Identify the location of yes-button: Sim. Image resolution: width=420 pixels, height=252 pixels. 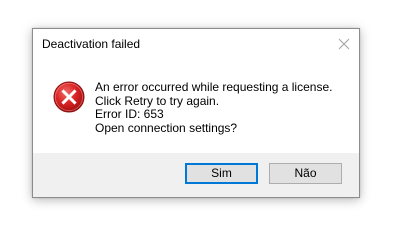
(221, 173).